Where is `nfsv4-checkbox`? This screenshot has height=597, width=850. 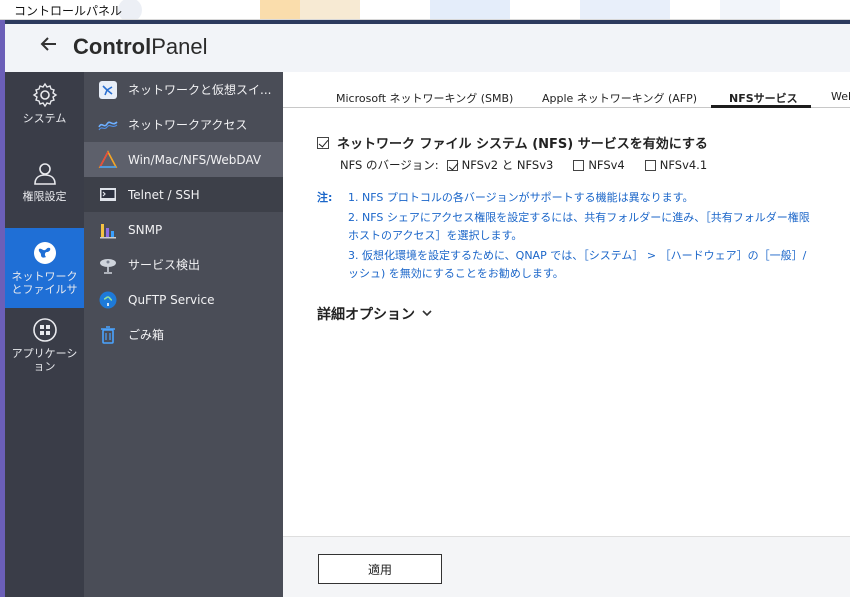 nfsv4-checkbox is located at coordinates (579, 165).